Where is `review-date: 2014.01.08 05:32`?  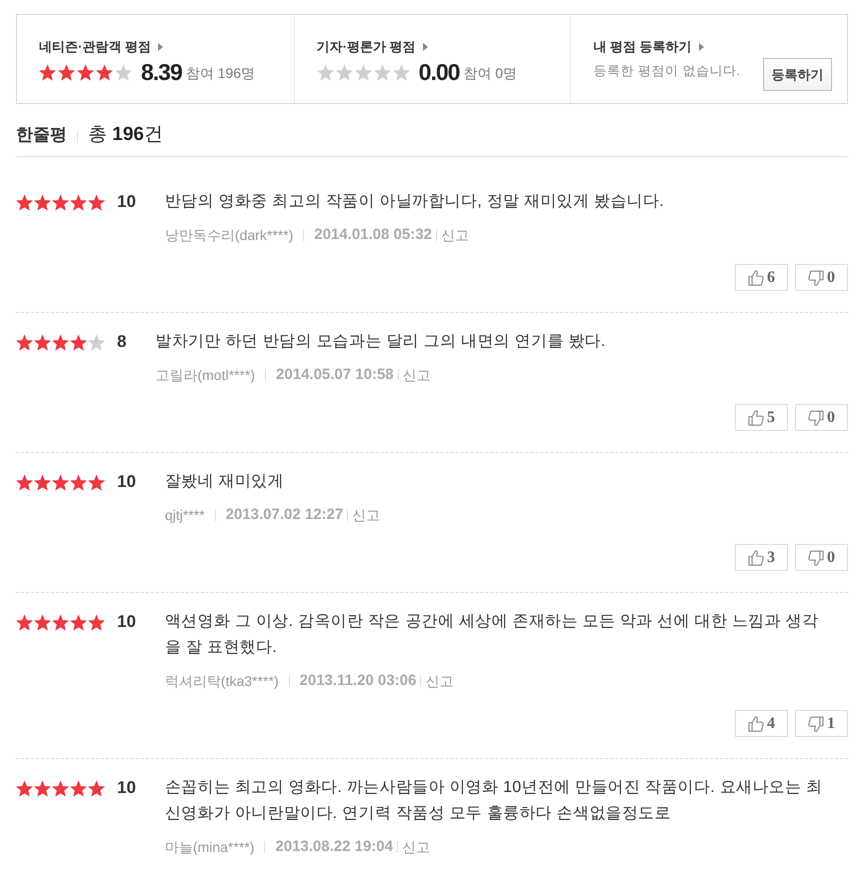 review-date: 2014.01.08 05:32 is located at coordinates (373, 234).